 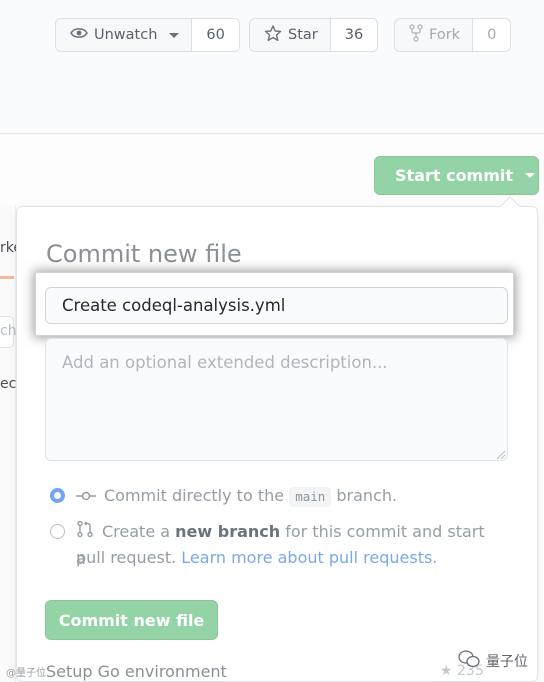 I want to click on star-count: 36, so click(x=354, y=35).